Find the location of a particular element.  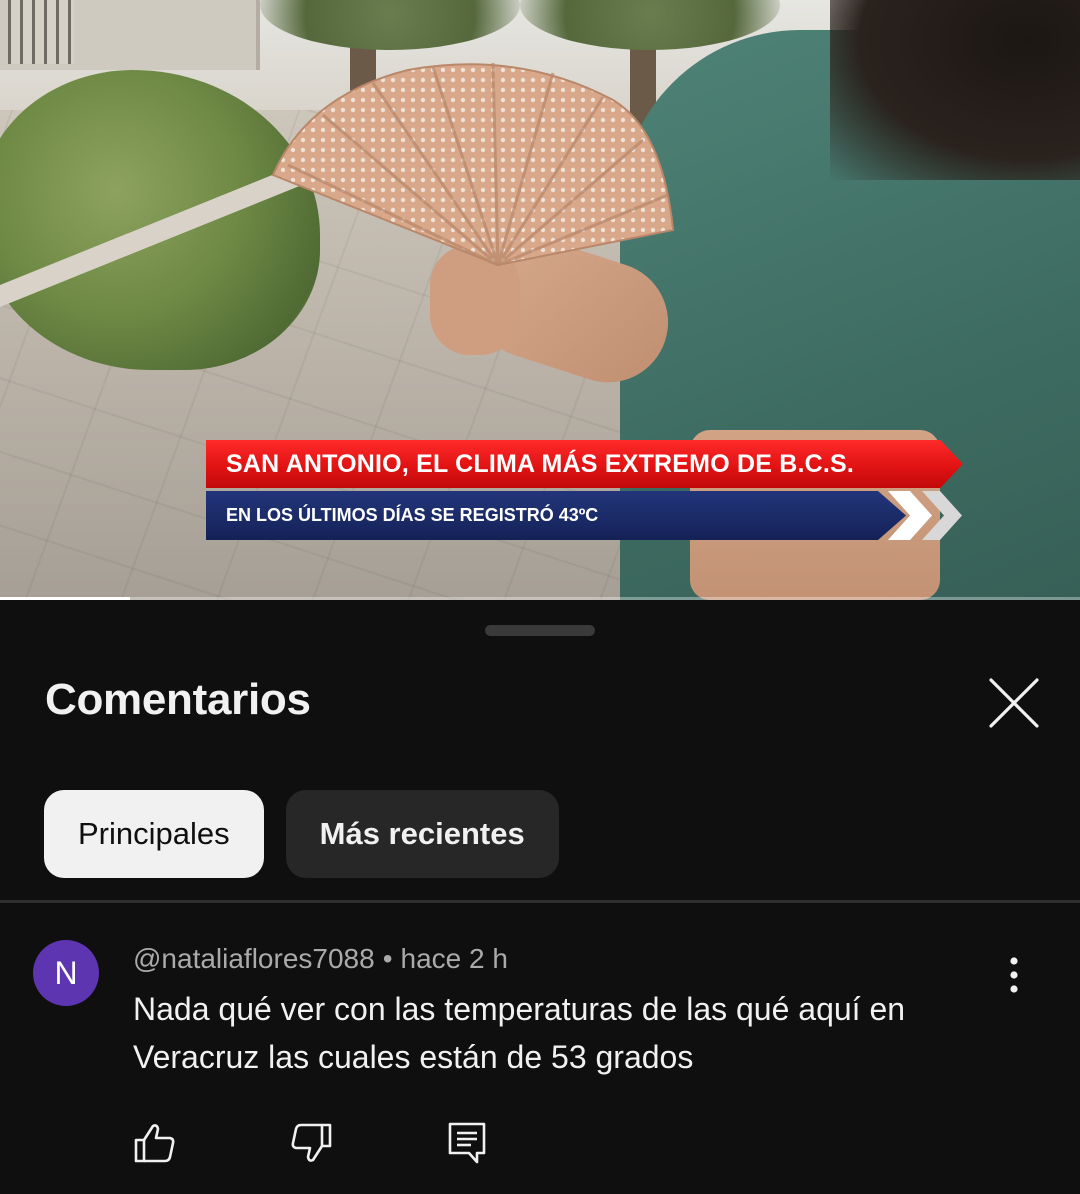

chip-principales: Principales is located at coordinates (154, 834).